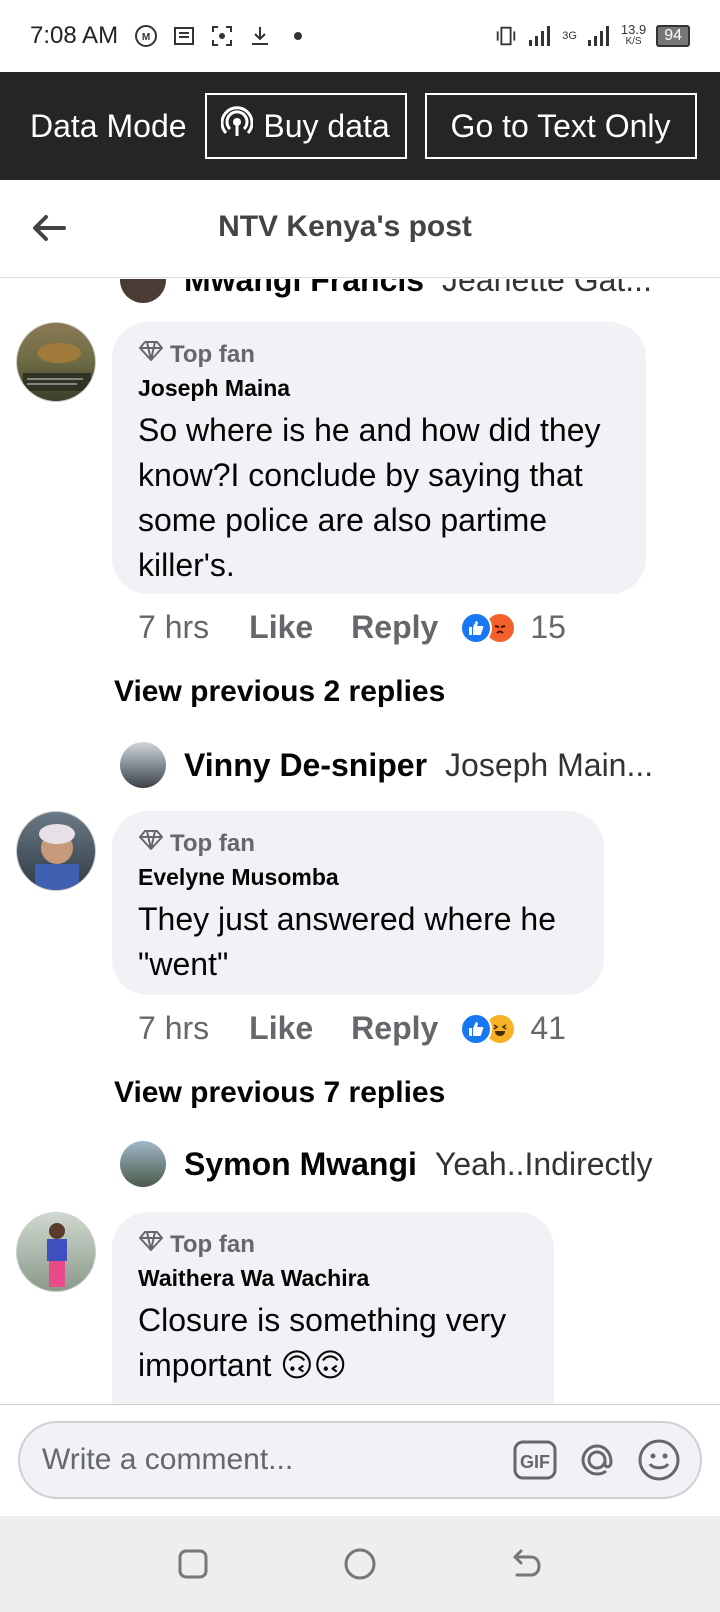 The width and height of the screenshot is (720, 1612). What do you see at coordinates (298, 36) in the screenshot?
I see `dot-icon` at bounding box center [298, 36].